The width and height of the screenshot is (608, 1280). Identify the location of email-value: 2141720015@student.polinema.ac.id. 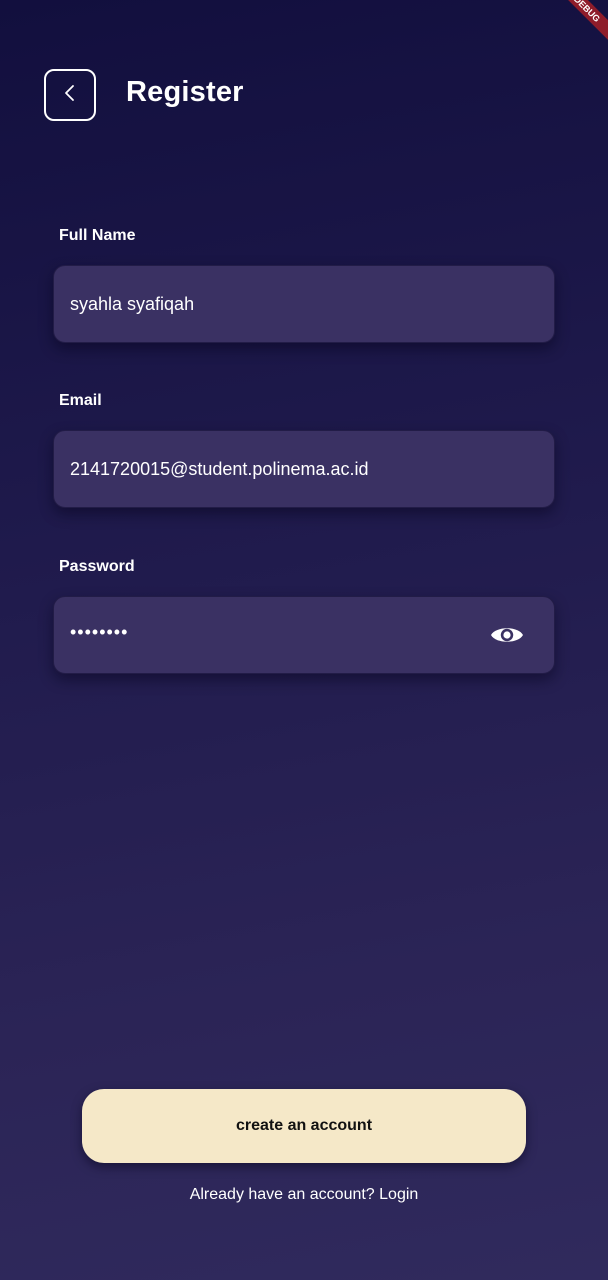
(304, 469).